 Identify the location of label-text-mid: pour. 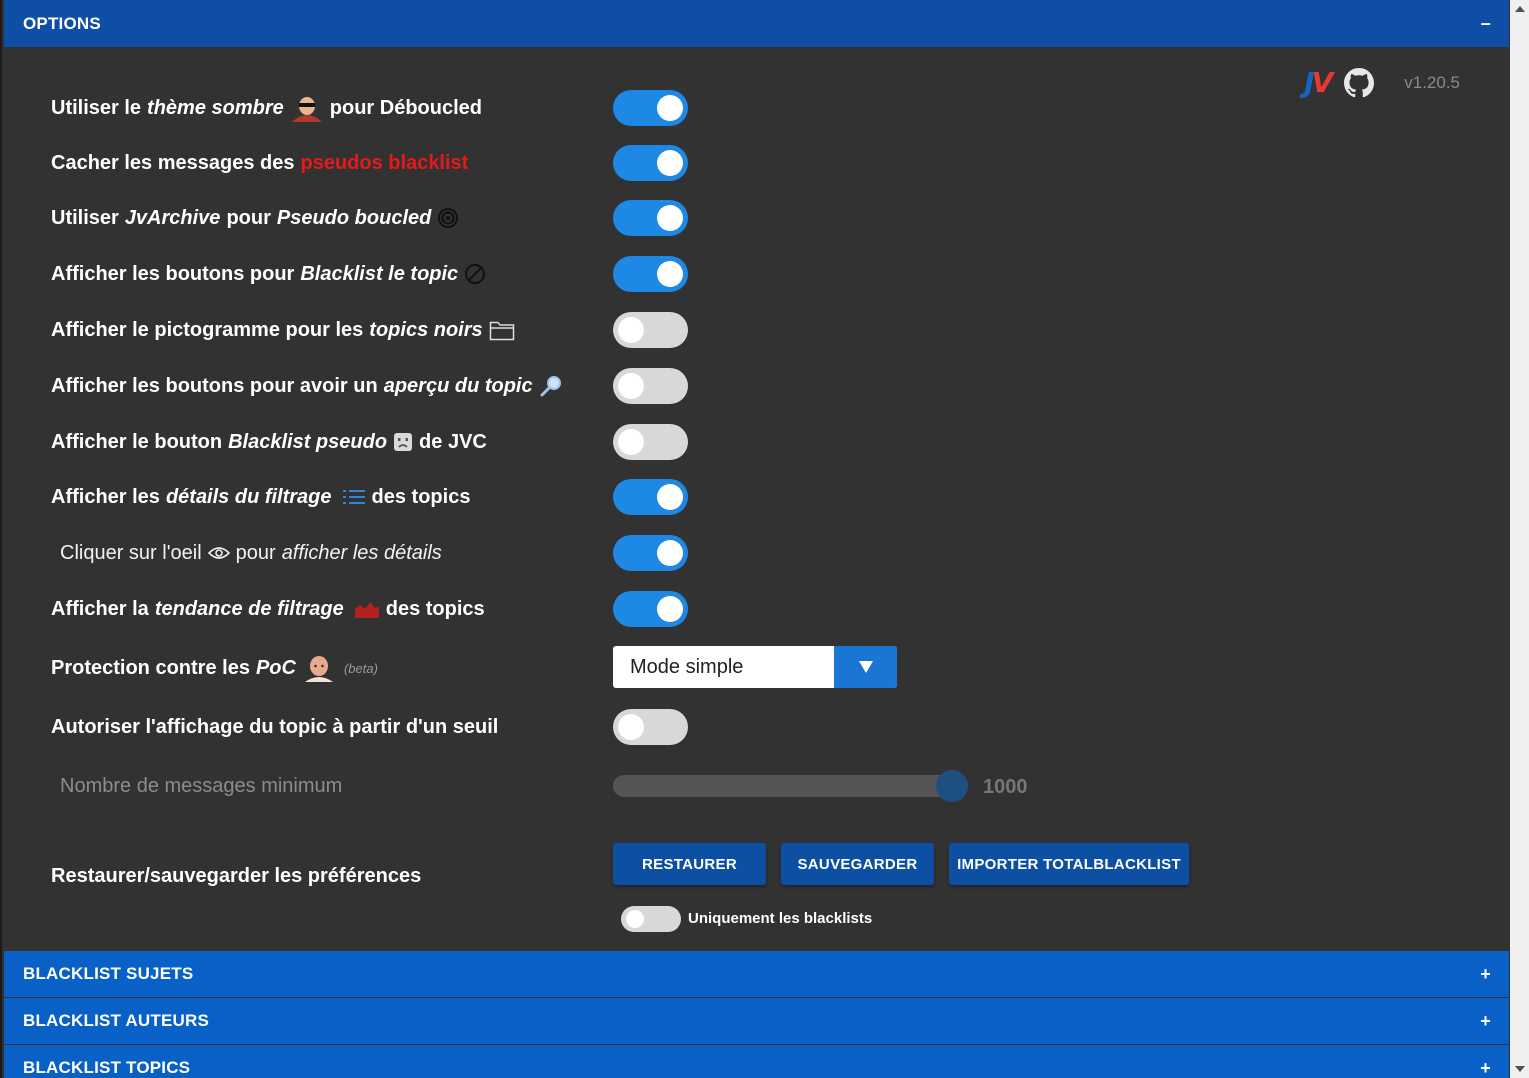
(255, 552).